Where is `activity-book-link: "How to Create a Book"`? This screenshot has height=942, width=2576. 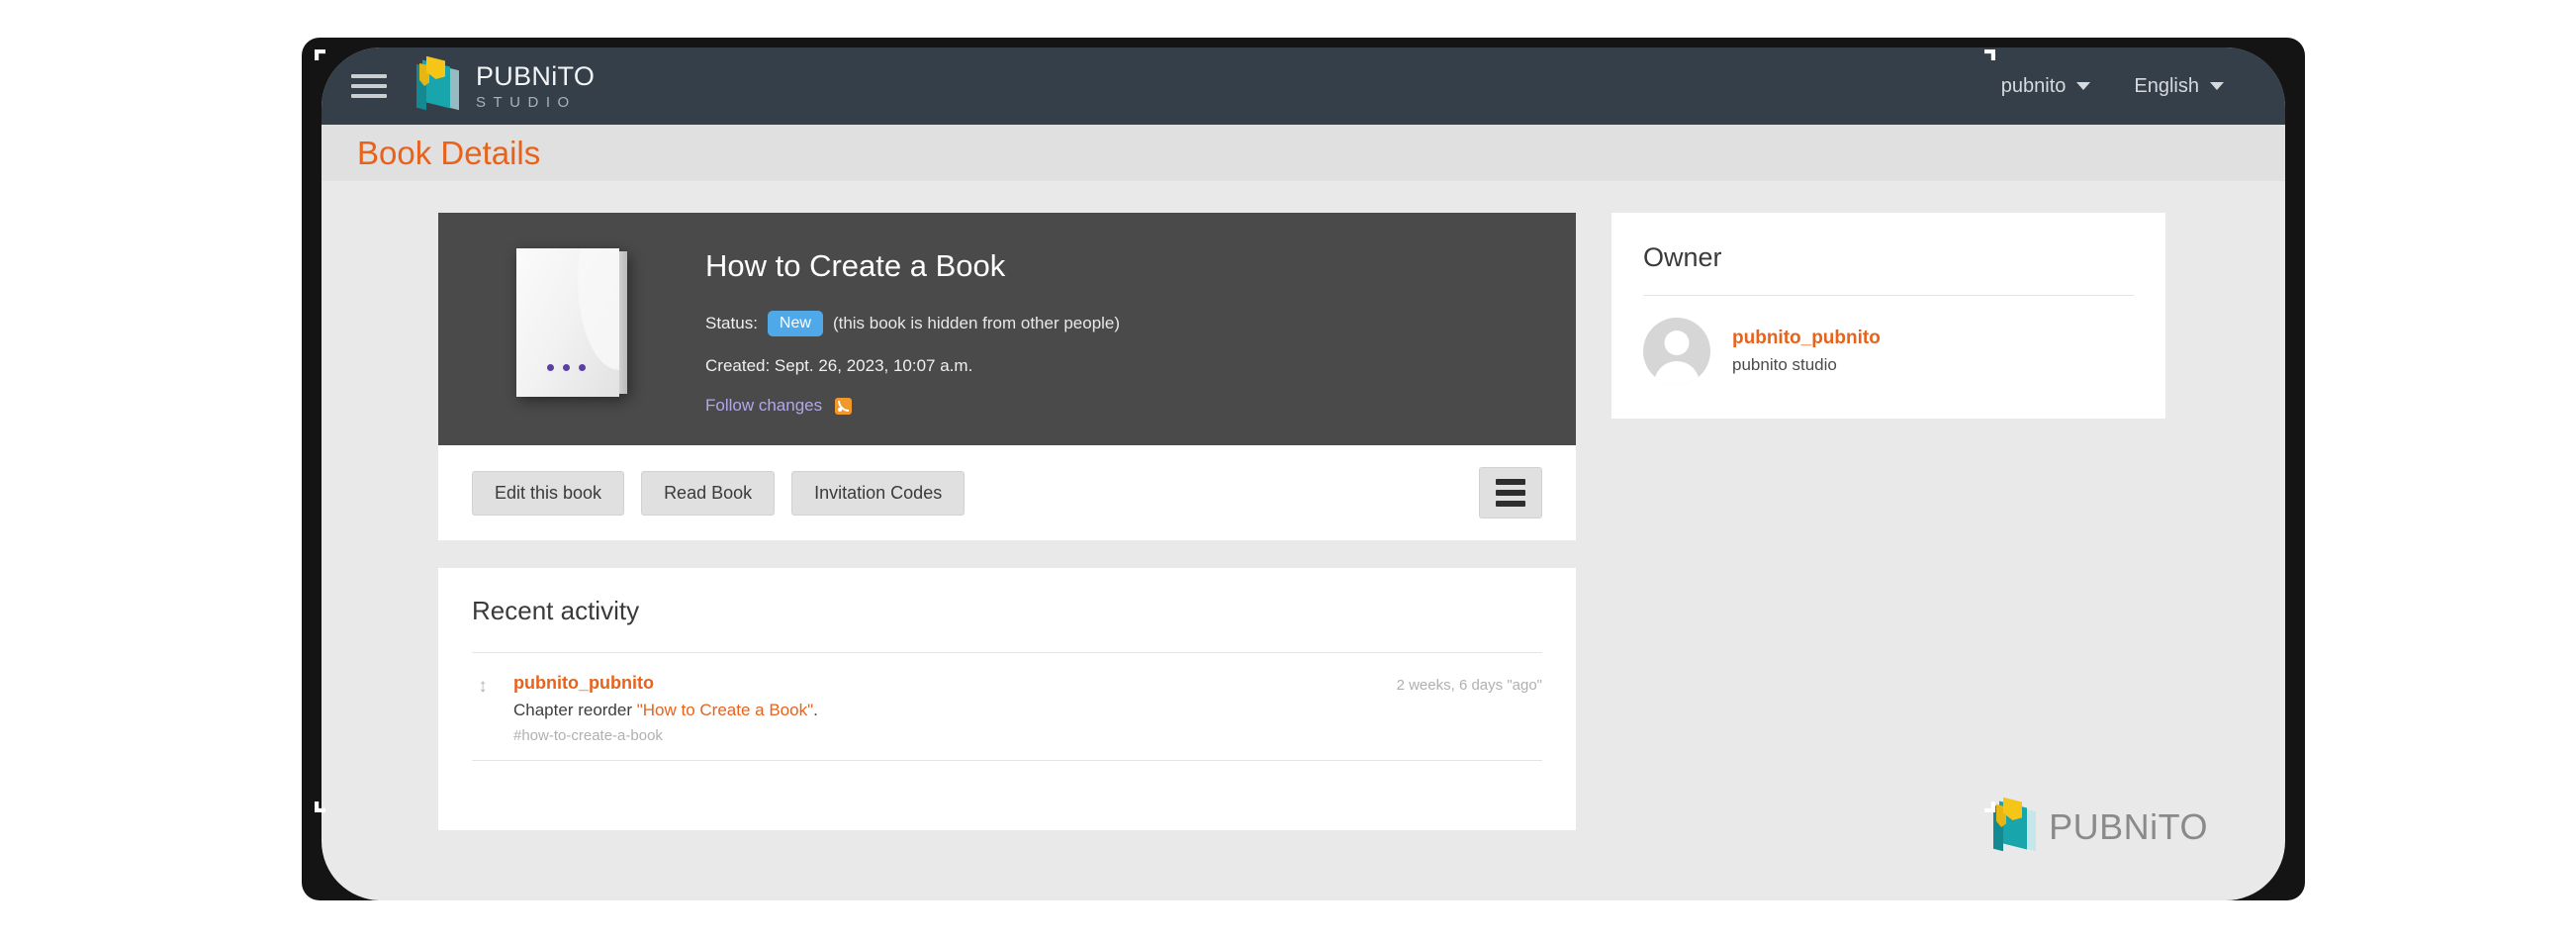
activity-book-link: "How to Create a Book" is located at coordinates (725, 710).